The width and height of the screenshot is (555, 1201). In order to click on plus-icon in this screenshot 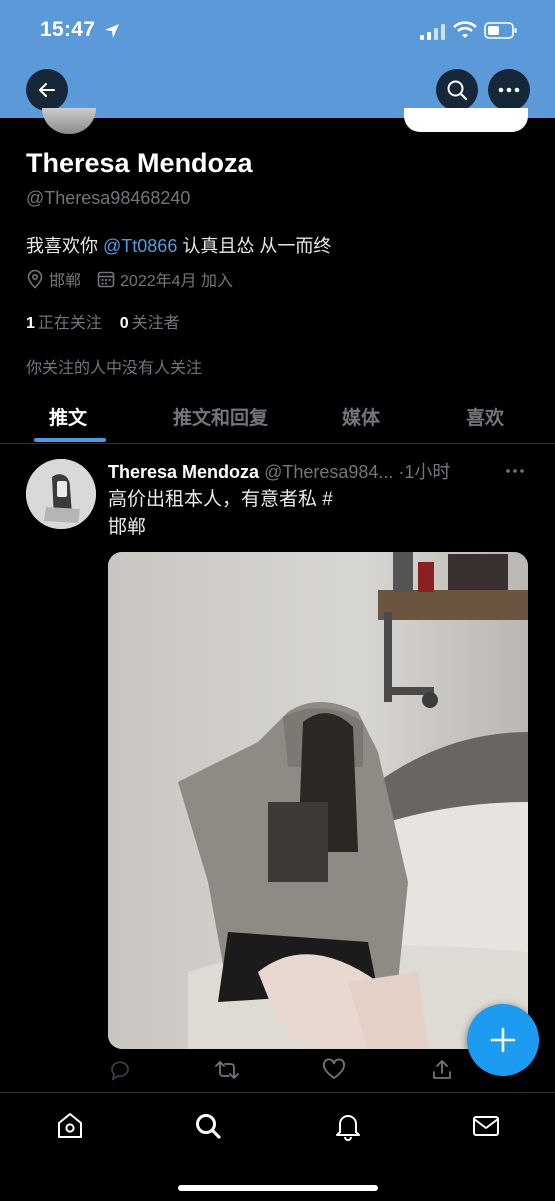, I will do `click(503, 1040)`.